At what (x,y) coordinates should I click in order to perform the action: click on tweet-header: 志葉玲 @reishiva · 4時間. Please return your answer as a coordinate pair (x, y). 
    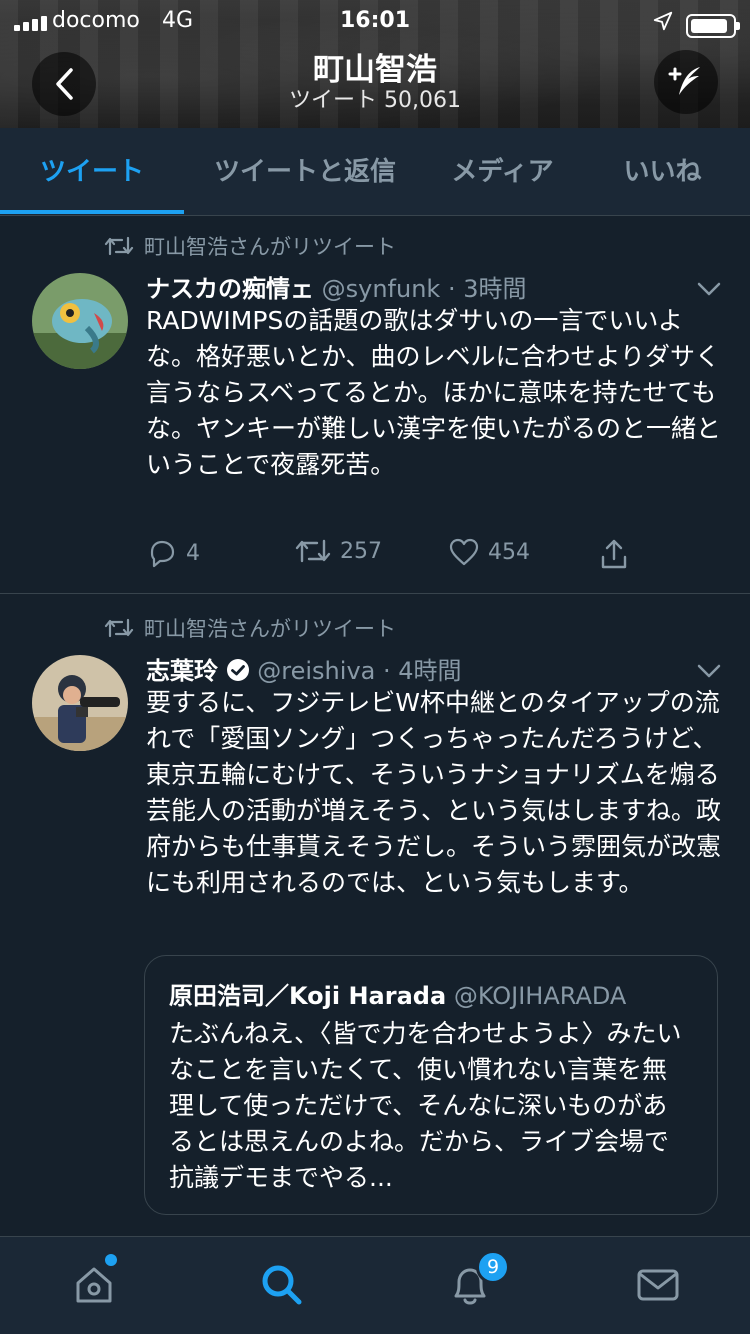
    Looking at the image, I should click on (304, 668).